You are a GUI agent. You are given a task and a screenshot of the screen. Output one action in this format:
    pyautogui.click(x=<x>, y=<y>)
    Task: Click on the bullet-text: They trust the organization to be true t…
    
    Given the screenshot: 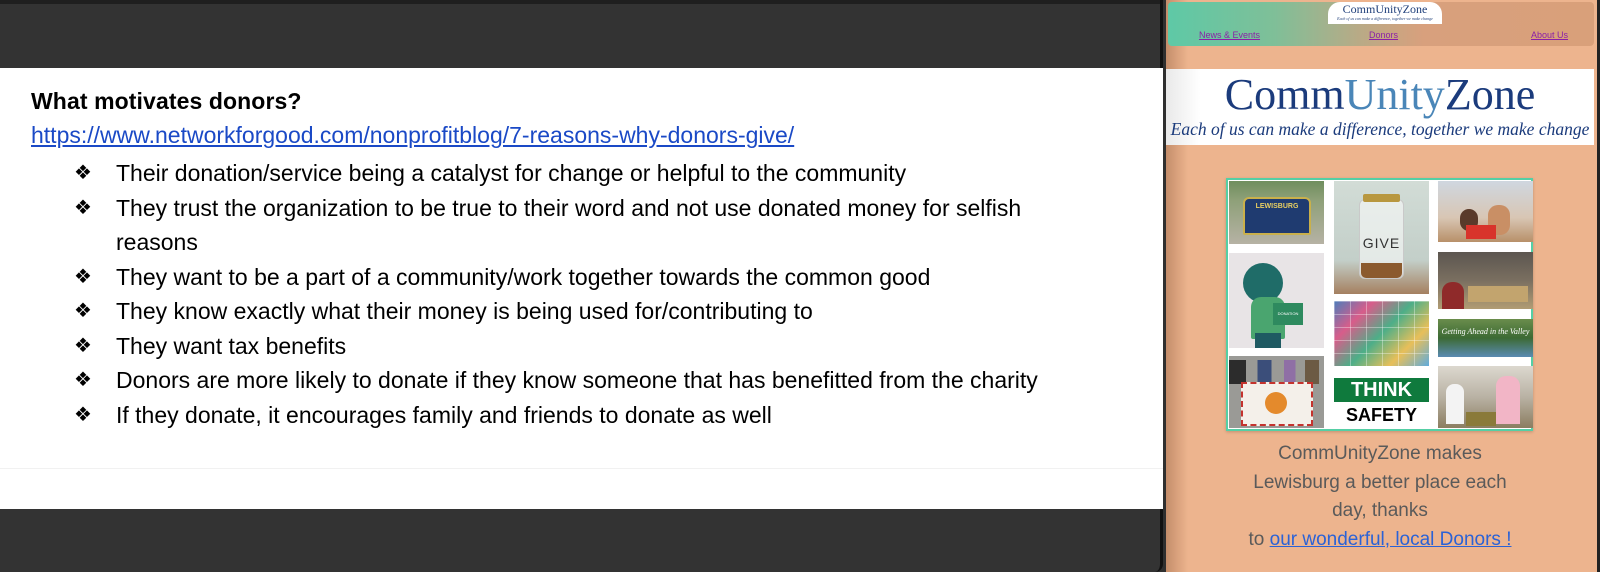 What is the action you would take?
    pyautogui.click(x=569, y=225)
    